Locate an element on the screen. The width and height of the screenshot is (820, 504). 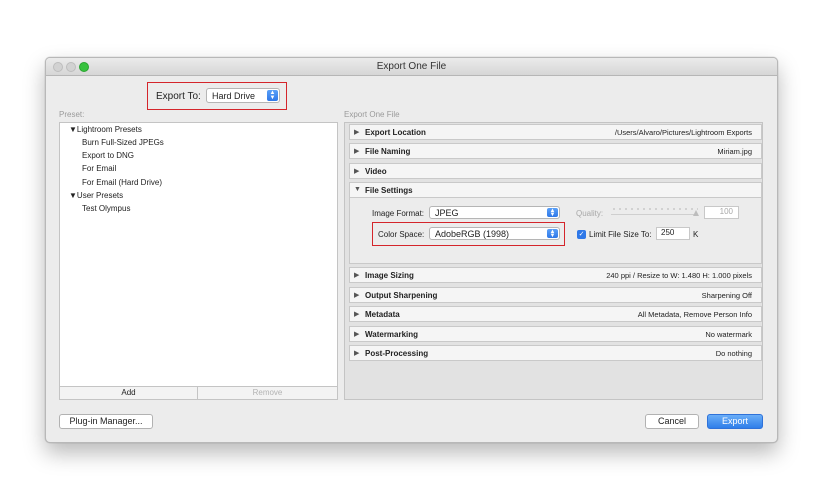
quality-slider-ticks is located at coordinates (654, 209).